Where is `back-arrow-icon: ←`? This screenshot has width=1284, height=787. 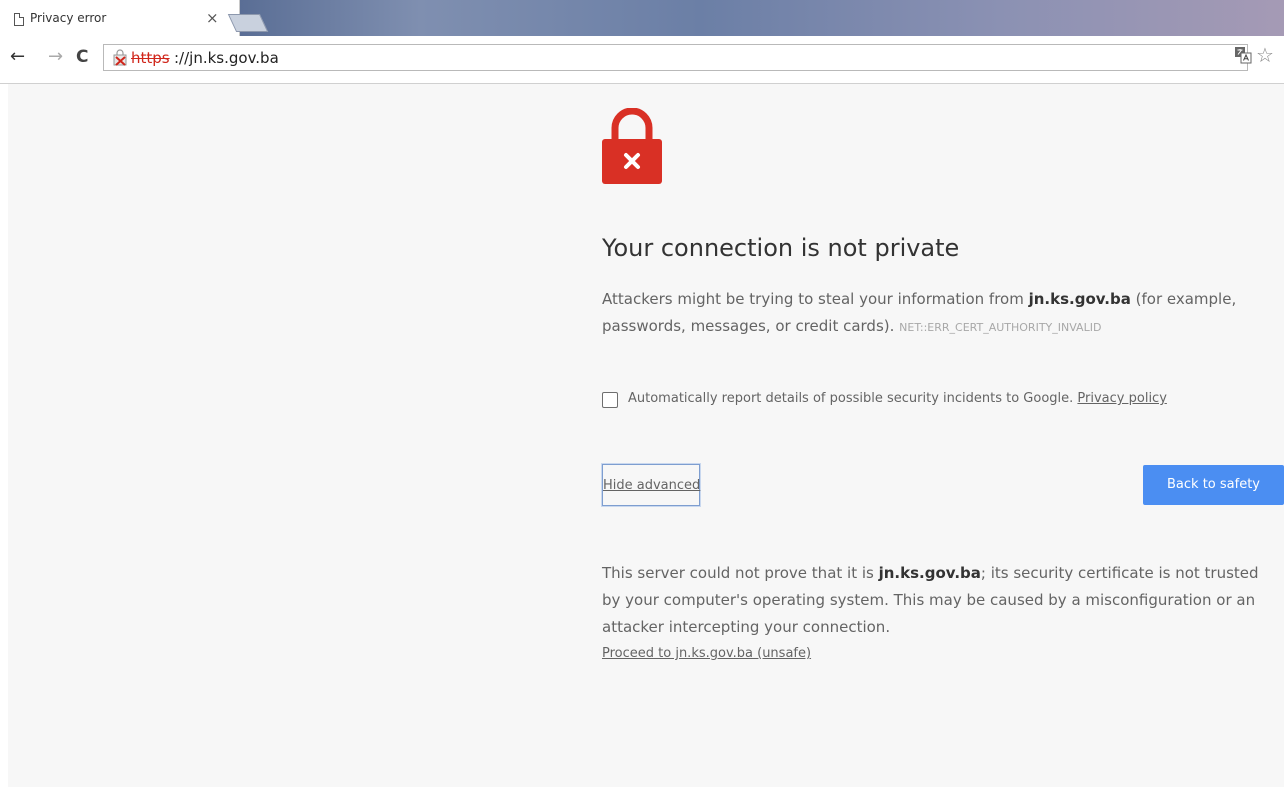
back-arrow-icon: ← is located at coordinates (17, 57).